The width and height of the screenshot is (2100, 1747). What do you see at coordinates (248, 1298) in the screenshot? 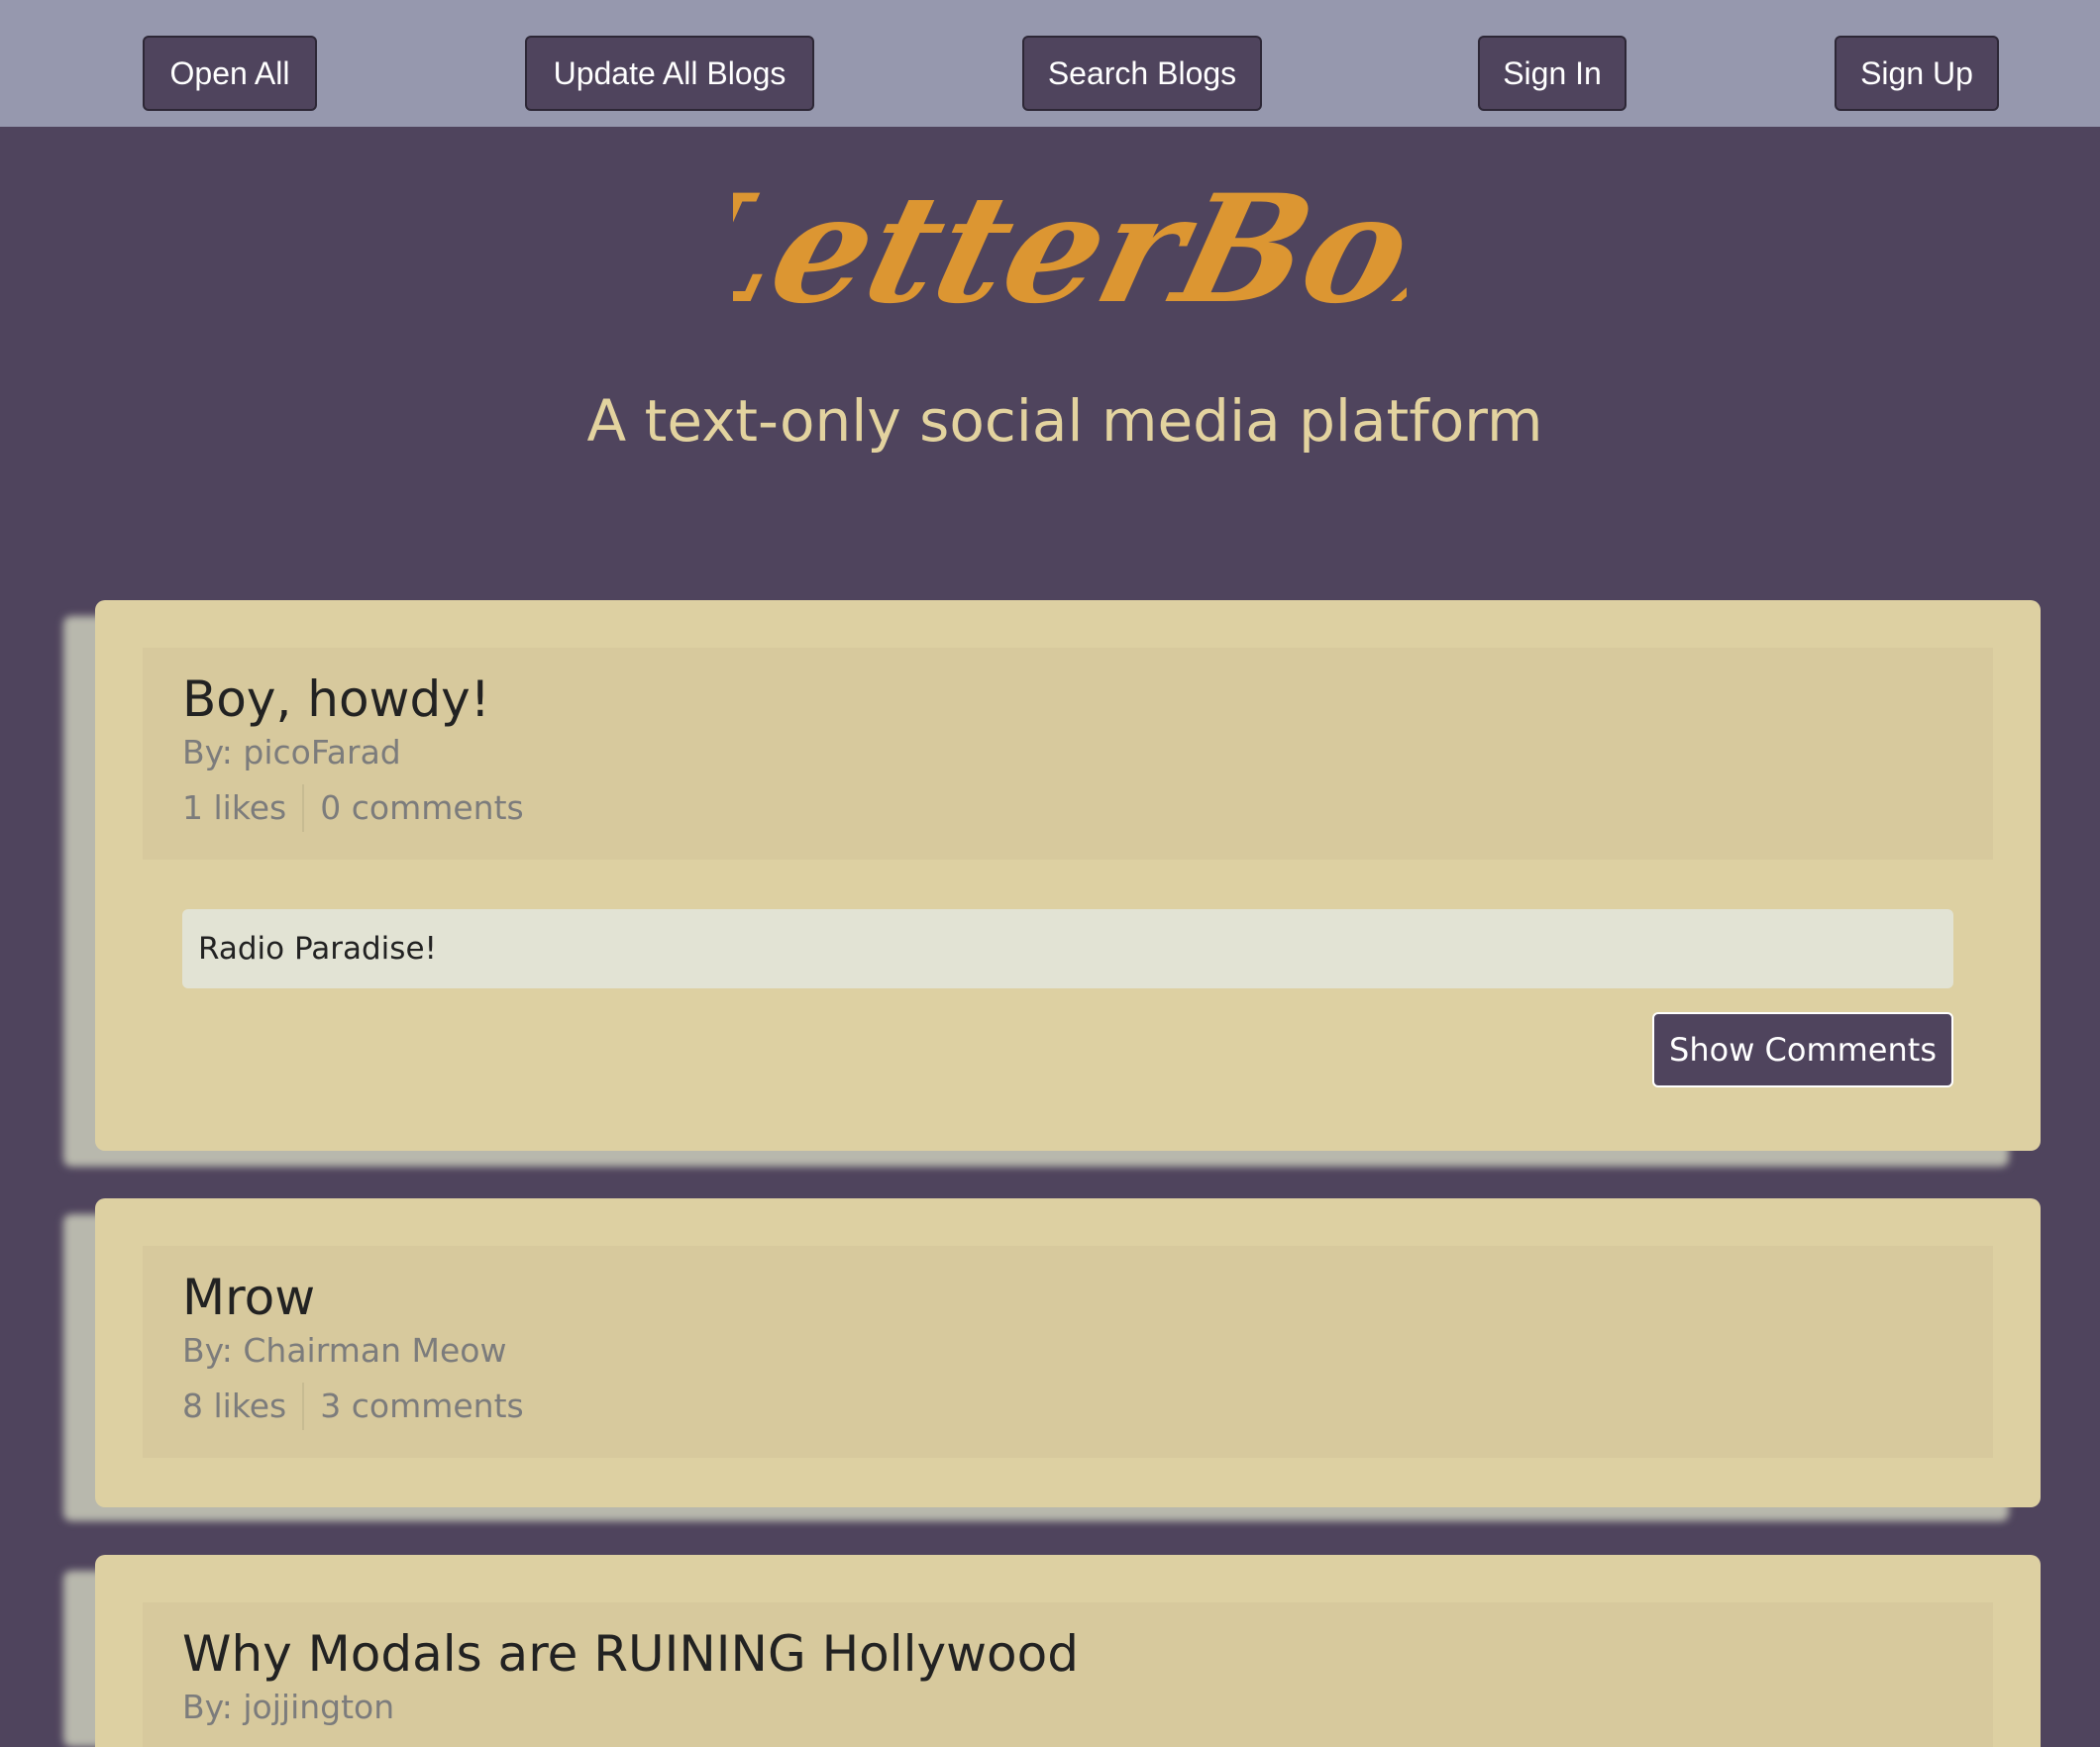
I see `post-title: Mrow` at bounding box center [248, 1298].